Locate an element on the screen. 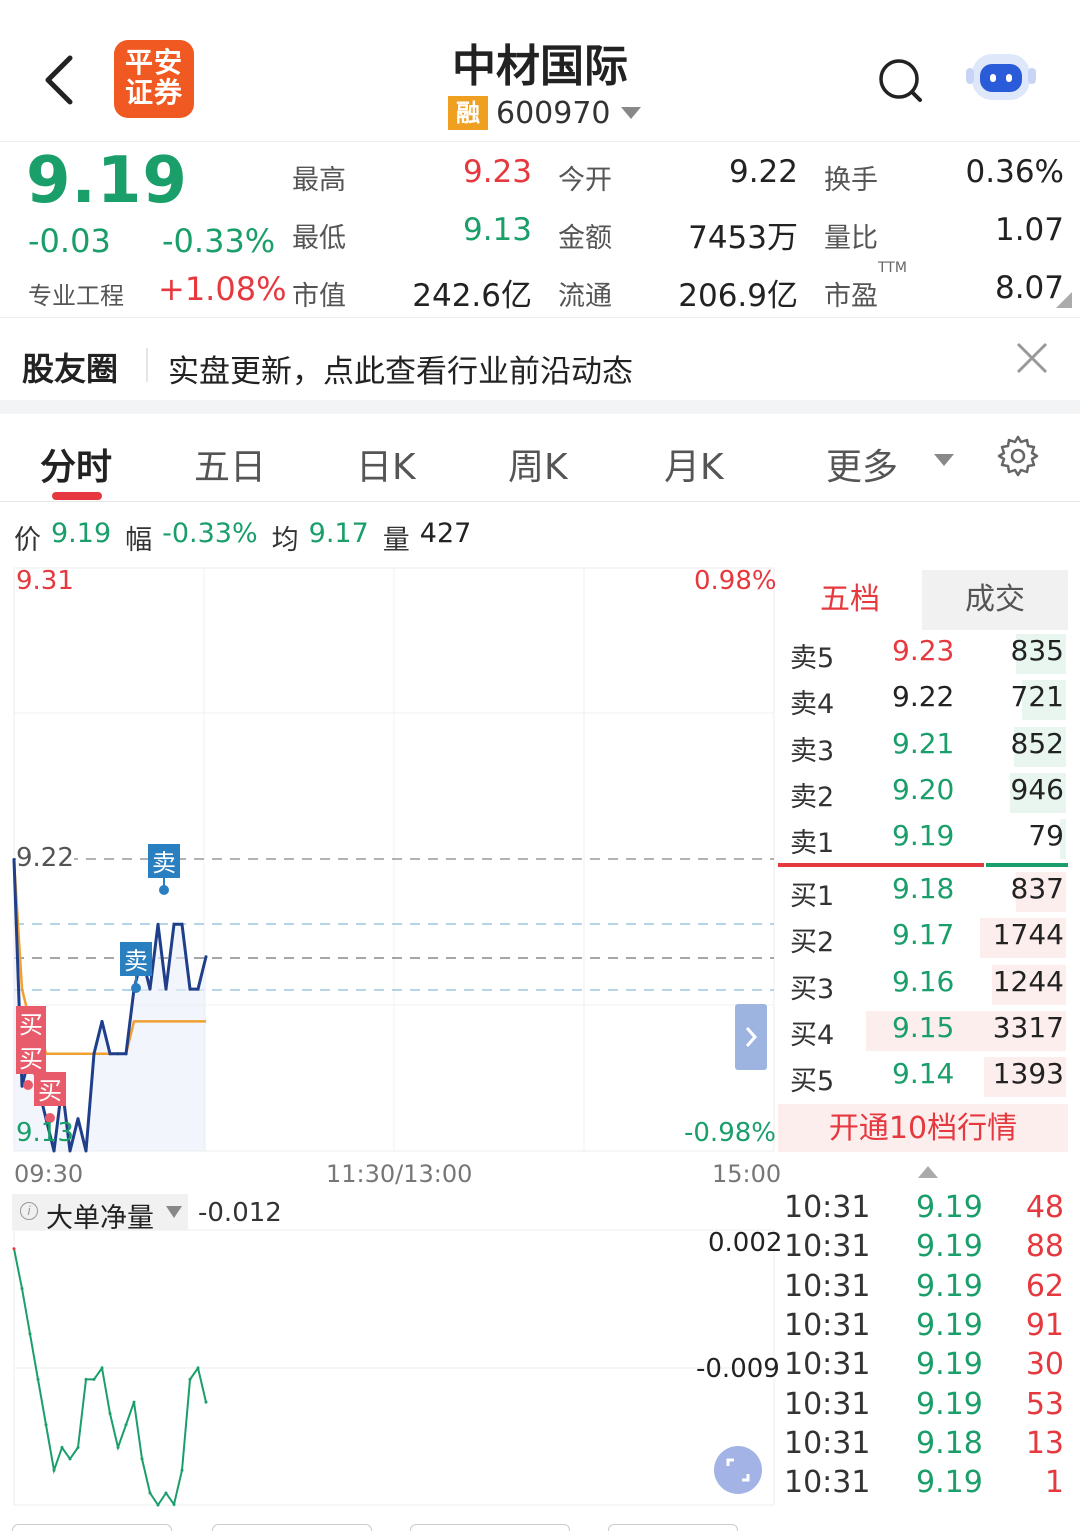  indicator-y-top: 0.002 is located at coordinates (745, 1243).